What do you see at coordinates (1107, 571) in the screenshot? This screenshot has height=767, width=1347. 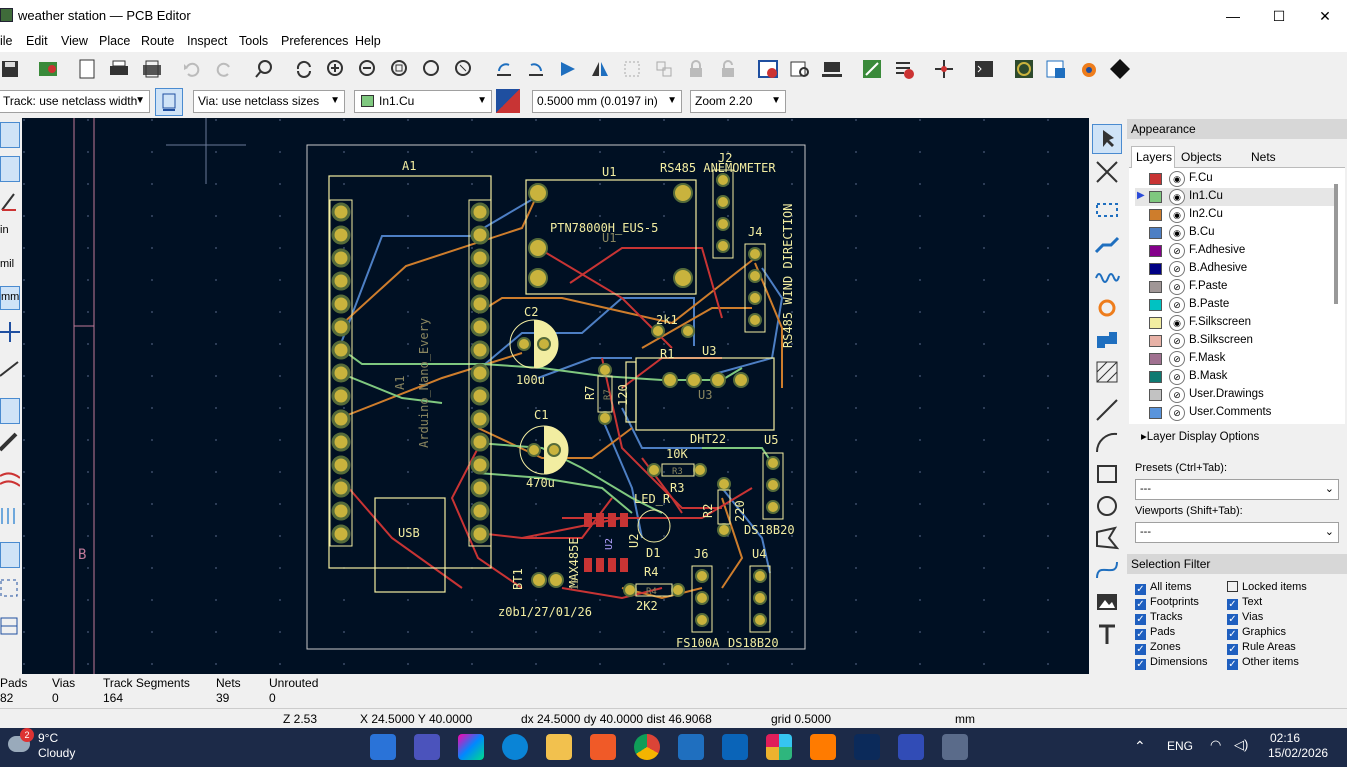 I see `draw-bezier-icon` at bounding box center [1107, 571].